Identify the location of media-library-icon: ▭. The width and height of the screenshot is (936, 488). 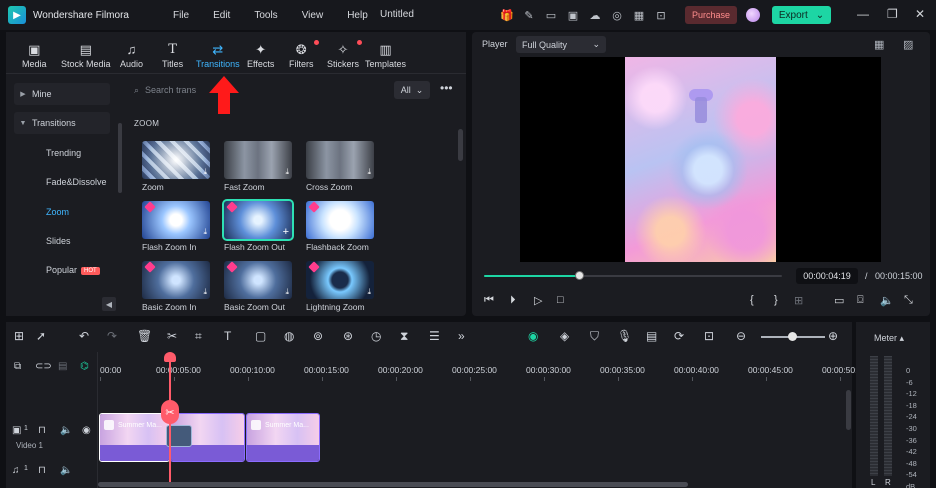
(551, 15).